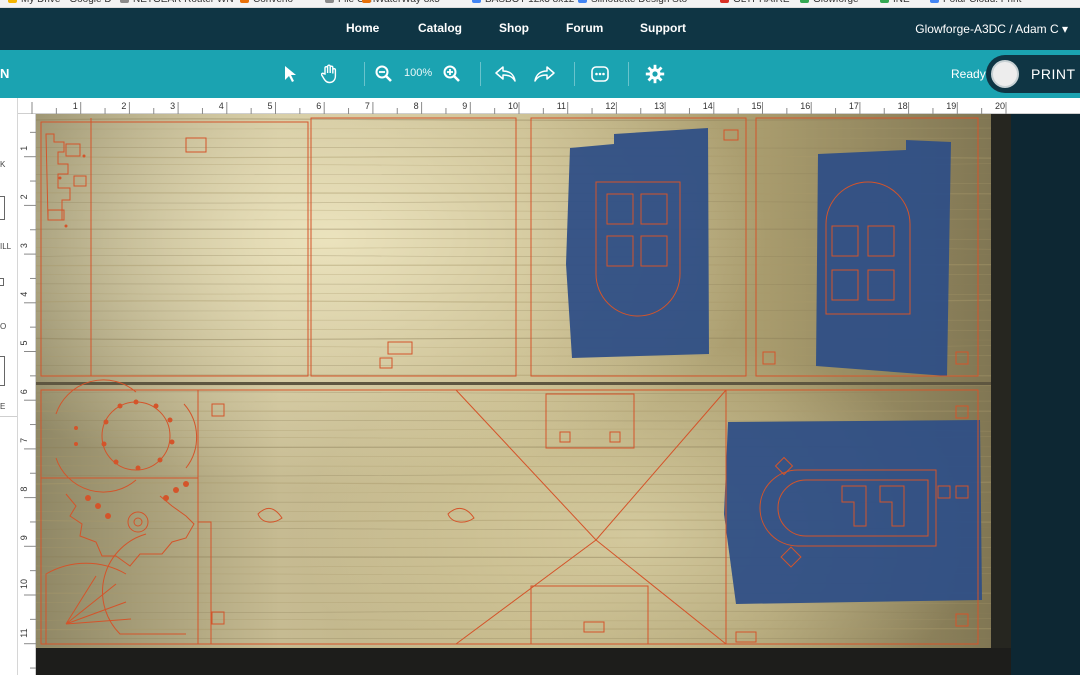  Describe the element at coordinates (418, 73) in the screenshot. I see `zoom-level: 100%` at that location.